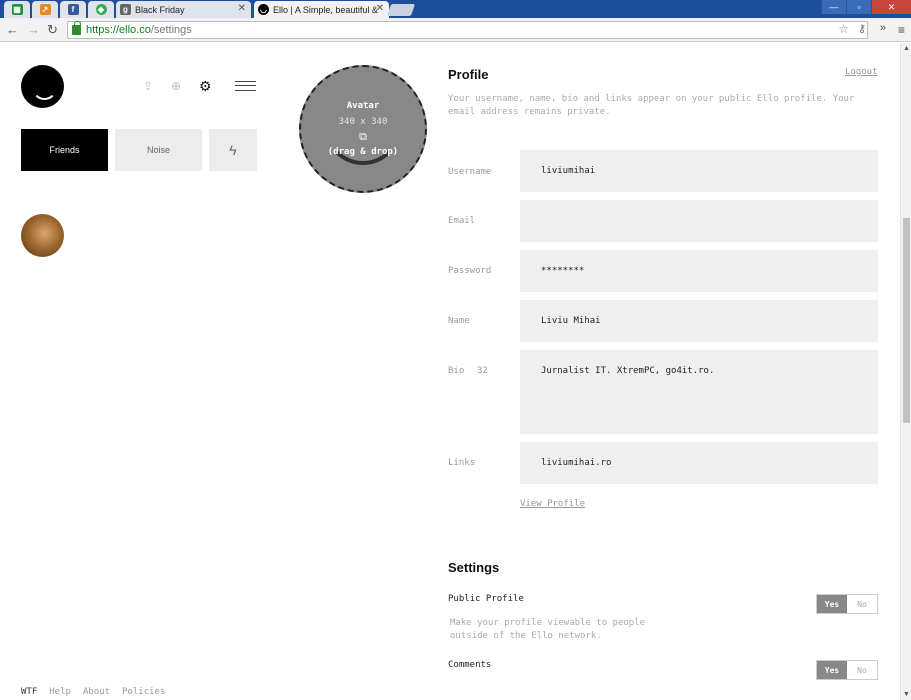  I want to click on footer-links: WTF Help About Policies, so click(93, 692).